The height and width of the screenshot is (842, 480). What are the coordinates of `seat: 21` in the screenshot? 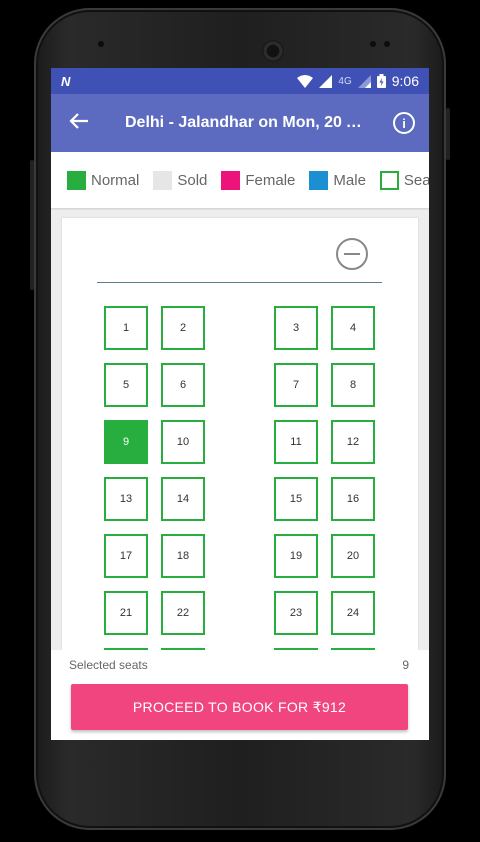 It's located at (126, 613).